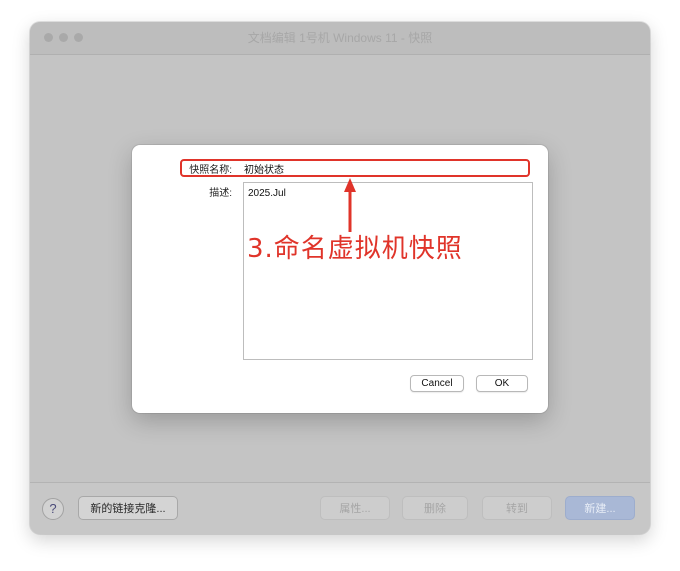 The width and height of the screenshot is (680, 571). I want to click on description-textarea: 2025.Jul, so click(388, 271).